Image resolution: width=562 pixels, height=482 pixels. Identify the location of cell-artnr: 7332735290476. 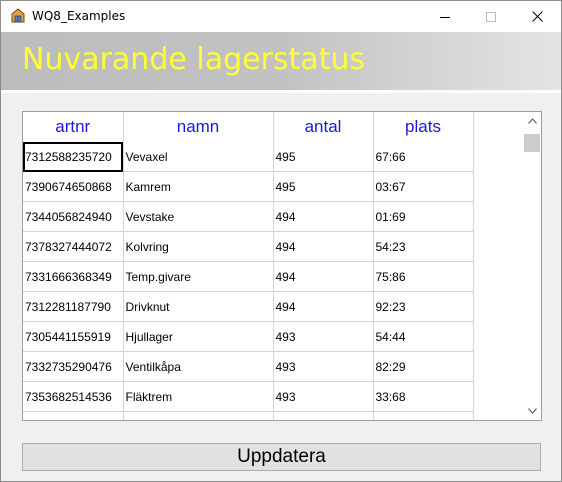
(73, 366).